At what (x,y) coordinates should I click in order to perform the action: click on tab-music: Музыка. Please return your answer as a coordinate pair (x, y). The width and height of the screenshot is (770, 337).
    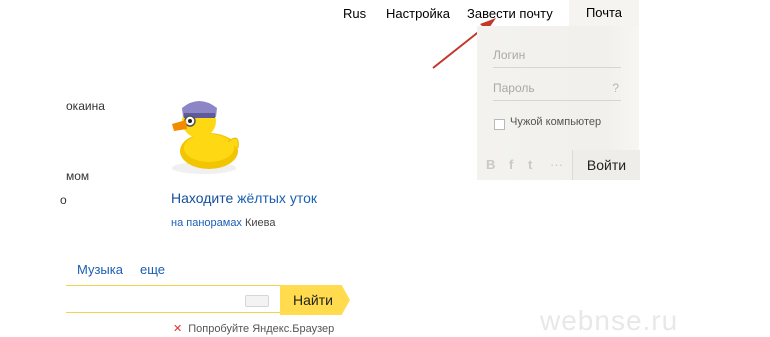
    Looking at the image, I should click on (100, 269).